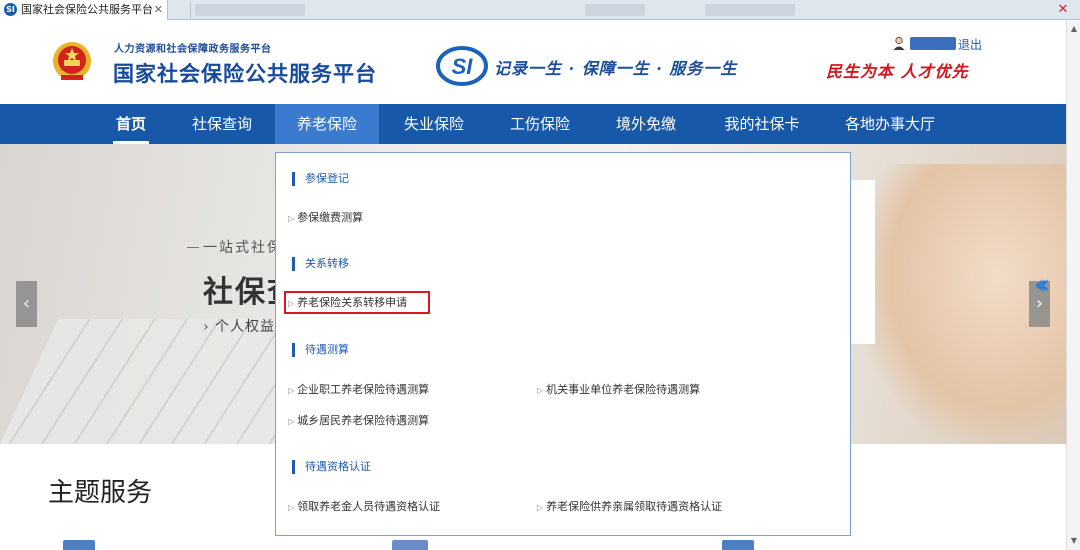 This screenshot has width=1080, height=550. What do you see at coordinates (100, 493) in the screenshot?
I see `section-title-theme-services: 主题服务` at bounding box center [100, 493].